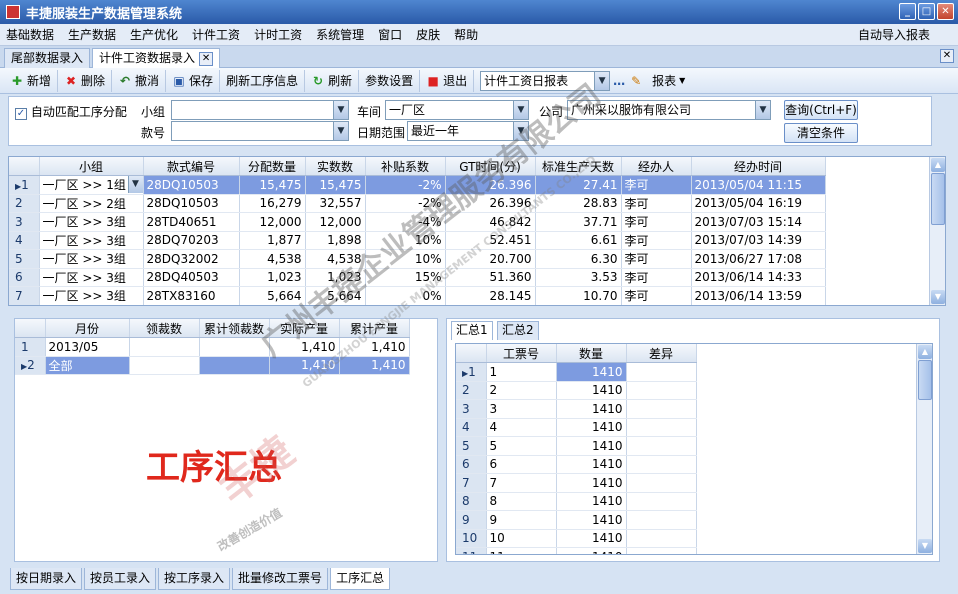 This screenshot has height=594, width=958. What do you see at coordinates (490, 203) in the screenshot?
I see `gt-time-cell: 26.396` at bounding box center [490, 203].